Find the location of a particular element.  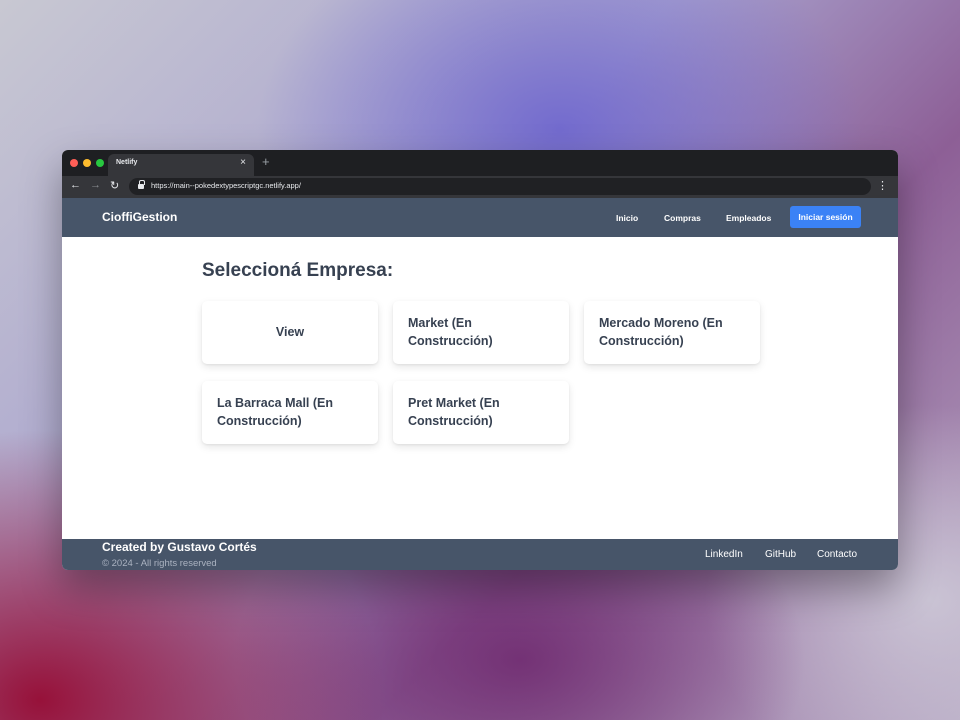

browser-titlebar: Netlify × + is located at coordinates (480, 163).